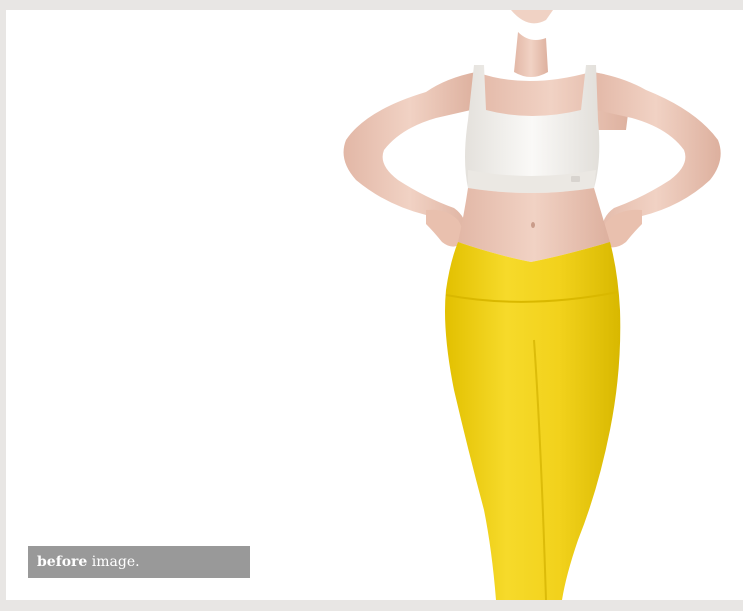 This screenshot has width=743, height=611. Describe the element at coordinates (656, 160) in the screenshot. I see `right-arm` at that location.